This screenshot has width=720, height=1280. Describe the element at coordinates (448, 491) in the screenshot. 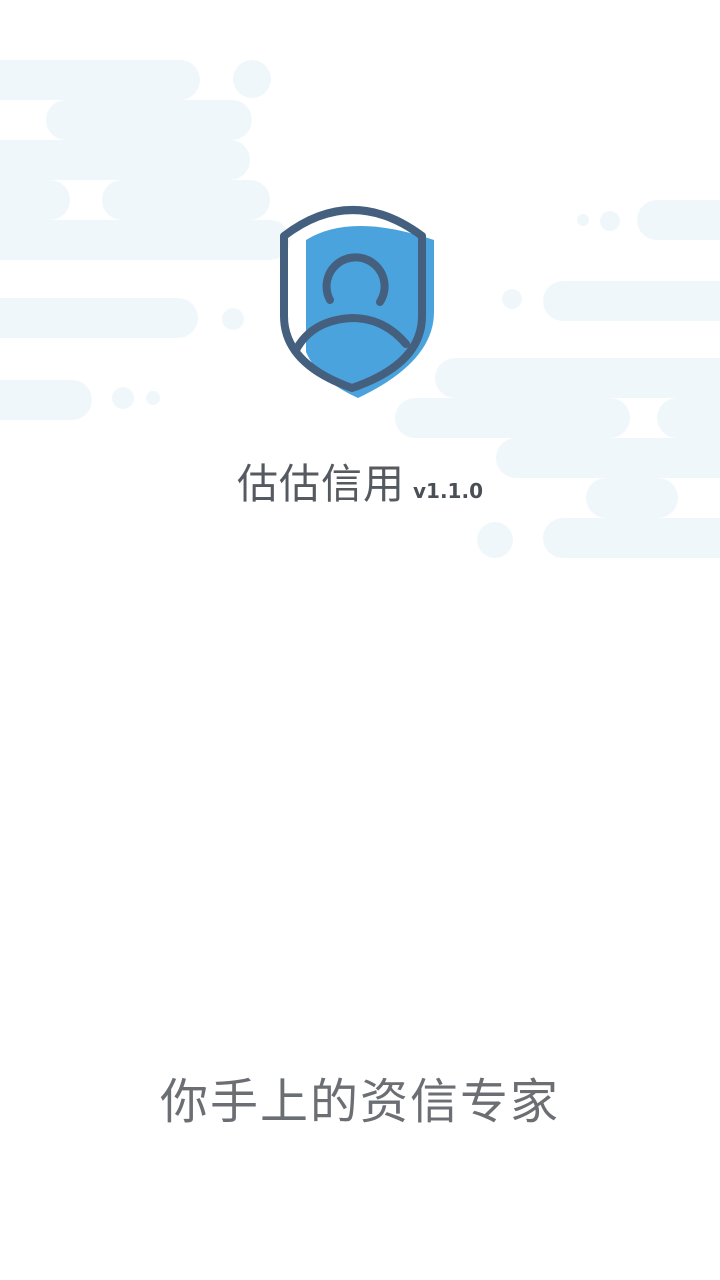

I see `app-version: v1.1.0` at that location.